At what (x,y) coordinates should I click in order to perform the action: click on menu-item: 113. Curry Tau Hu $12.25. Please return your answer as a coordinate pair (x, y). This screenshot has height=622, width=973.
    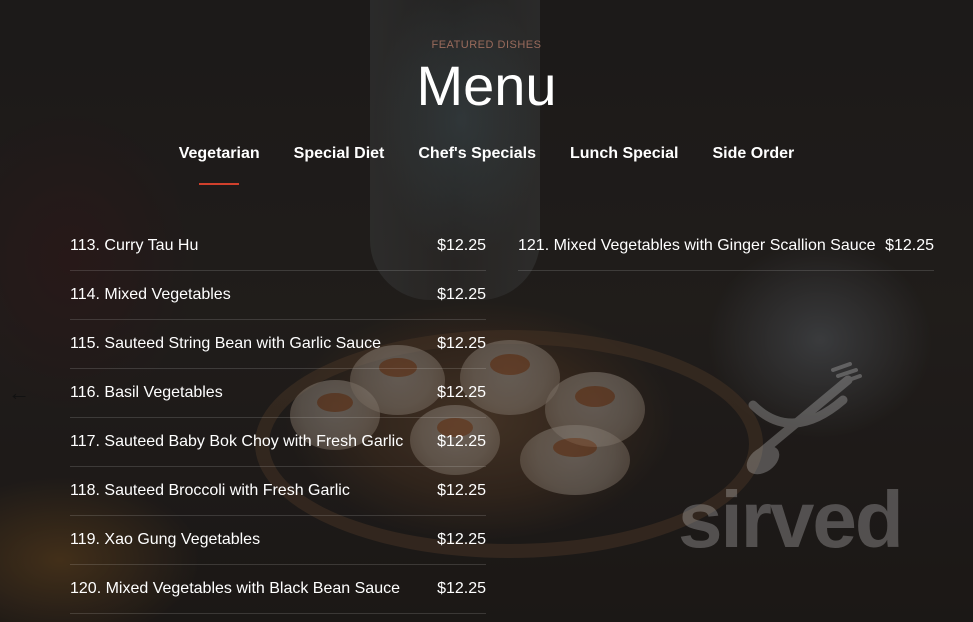
    Looking at the image, I should click on (278, 246).